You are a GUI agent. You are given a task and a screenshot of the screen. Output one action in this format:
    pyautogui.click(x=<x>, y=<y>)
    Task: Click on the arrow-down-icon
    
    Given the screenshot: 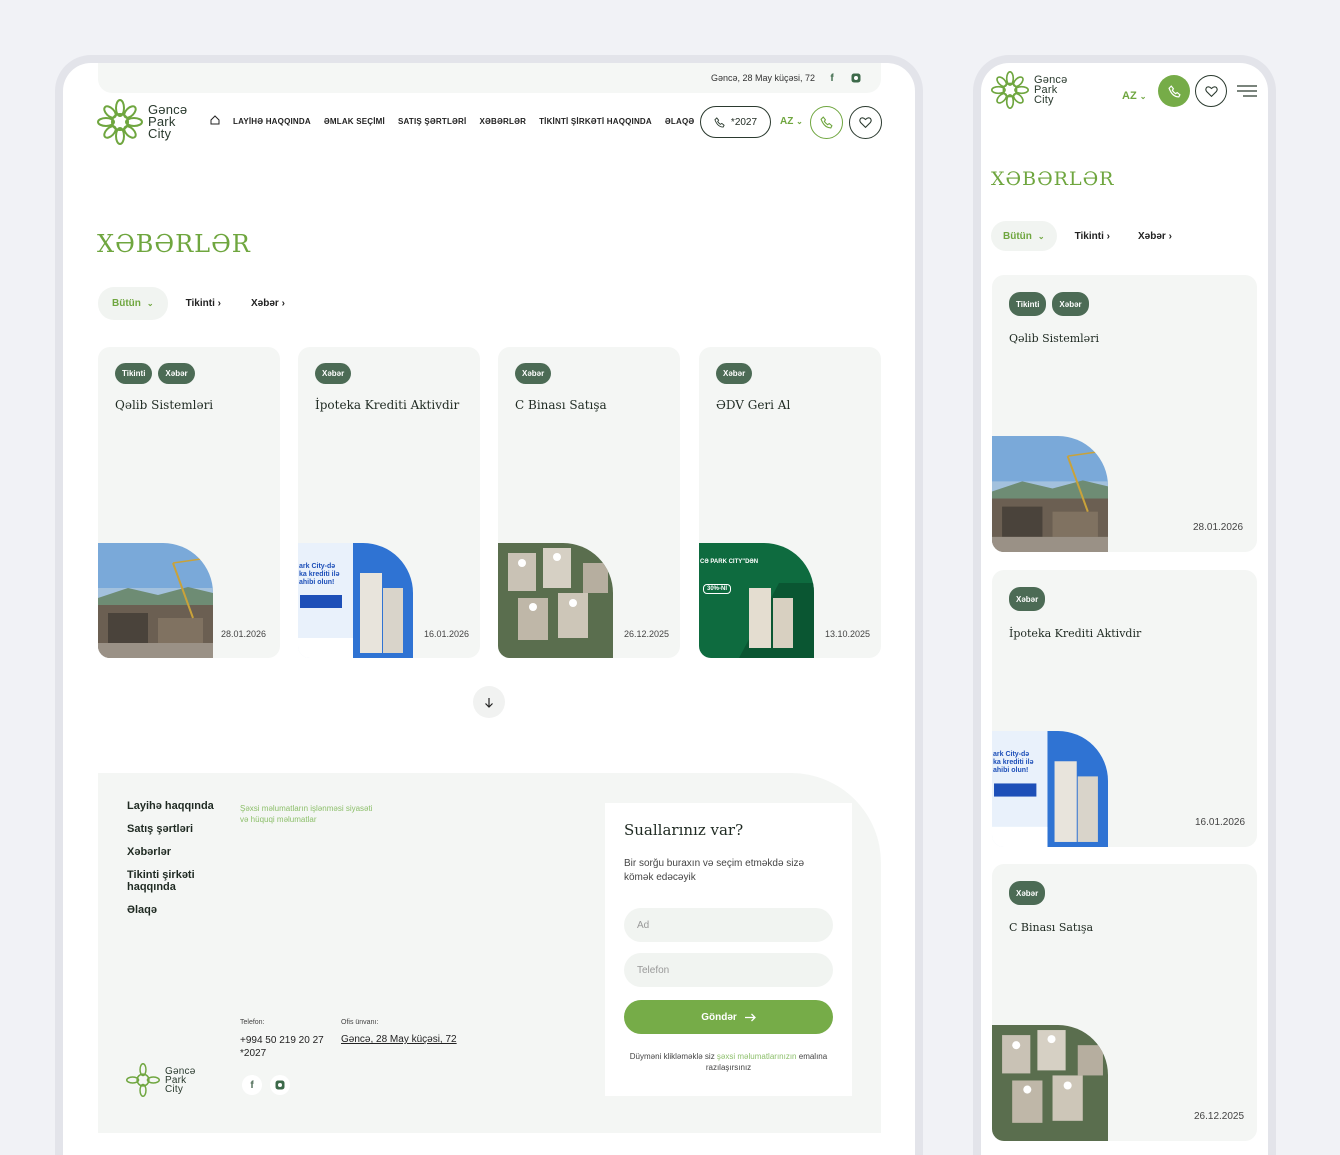 What is the action you would take?
    pyautogui.click(x=489, y=702)
    